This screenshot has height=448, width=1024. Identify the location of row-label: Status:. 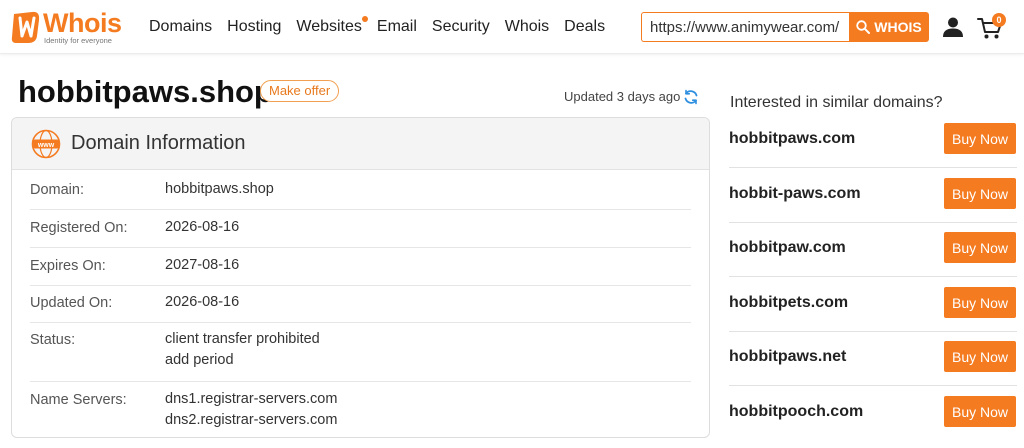
(53, 340).